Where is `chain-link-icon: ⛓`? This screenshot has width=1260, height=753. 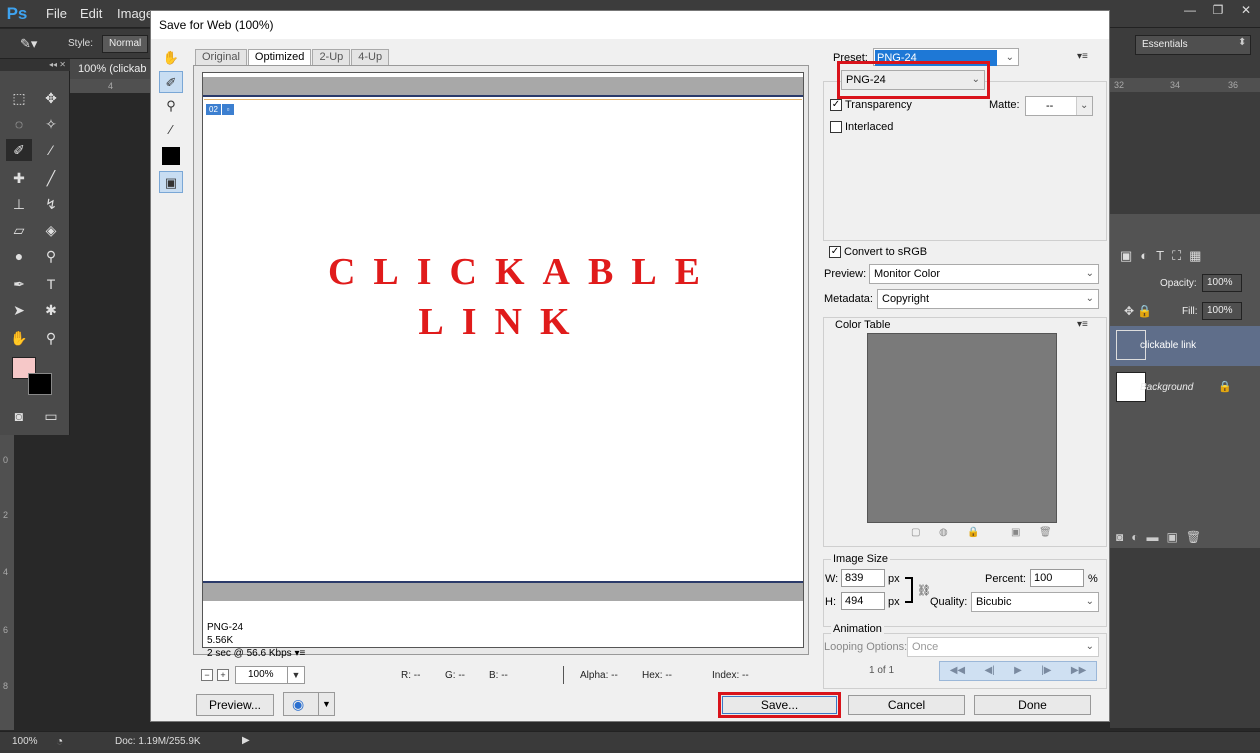
chain-link-icon: ⛓ is located at coordinates (924, 590).